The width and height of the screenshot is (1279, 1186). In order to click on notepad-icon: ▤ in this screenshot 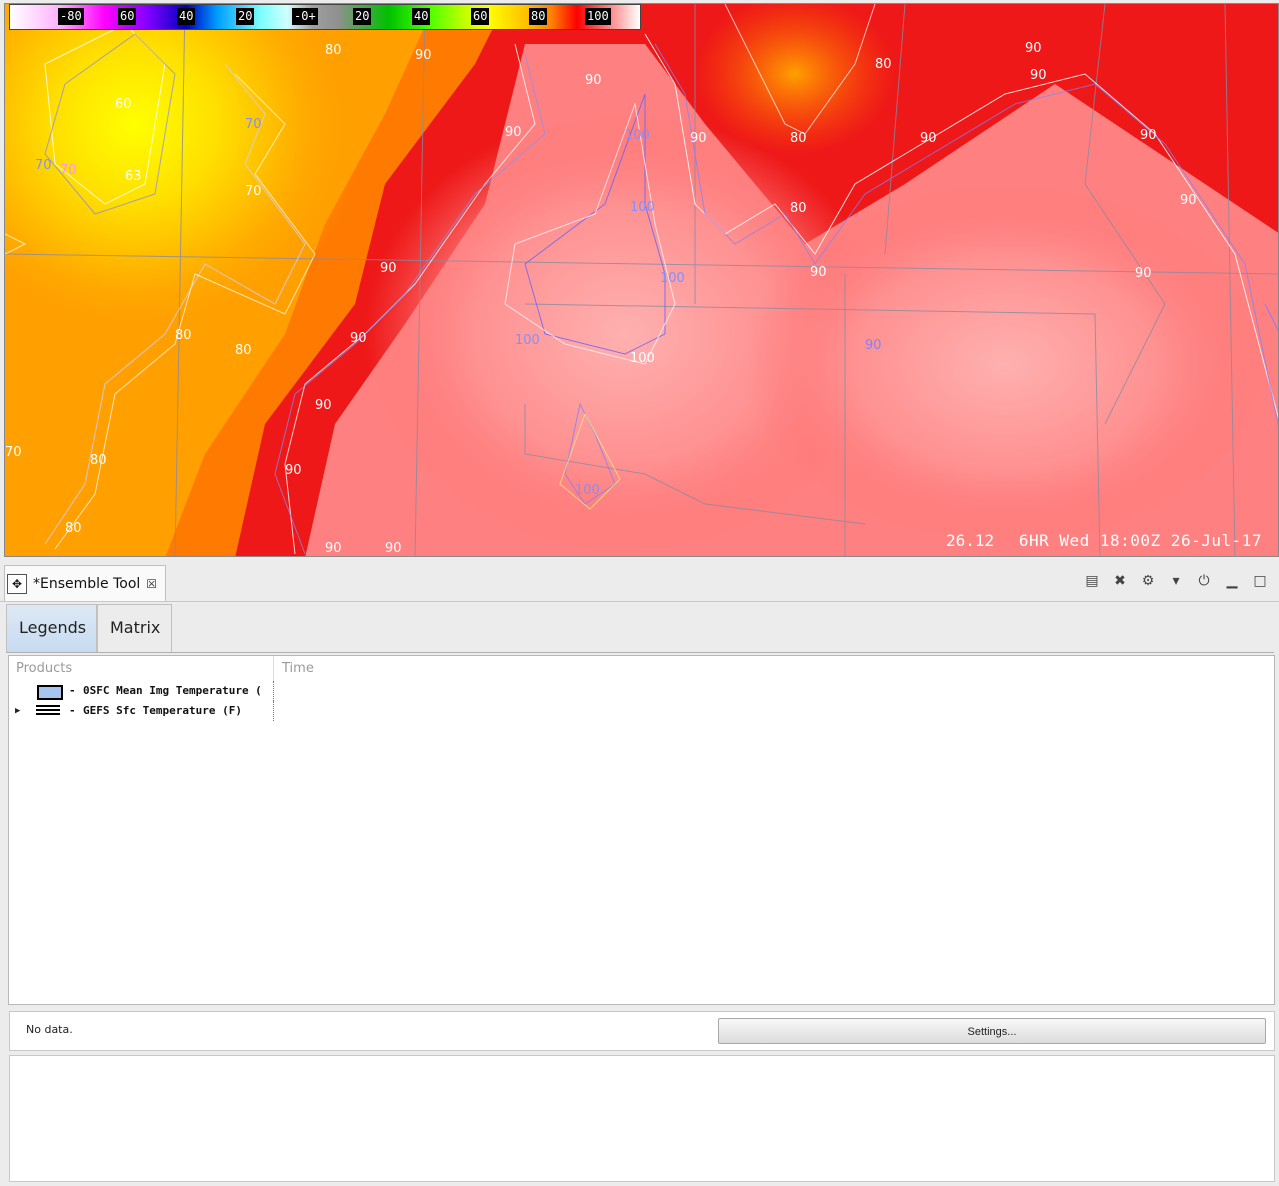, I will do `click(1092, 581)`.